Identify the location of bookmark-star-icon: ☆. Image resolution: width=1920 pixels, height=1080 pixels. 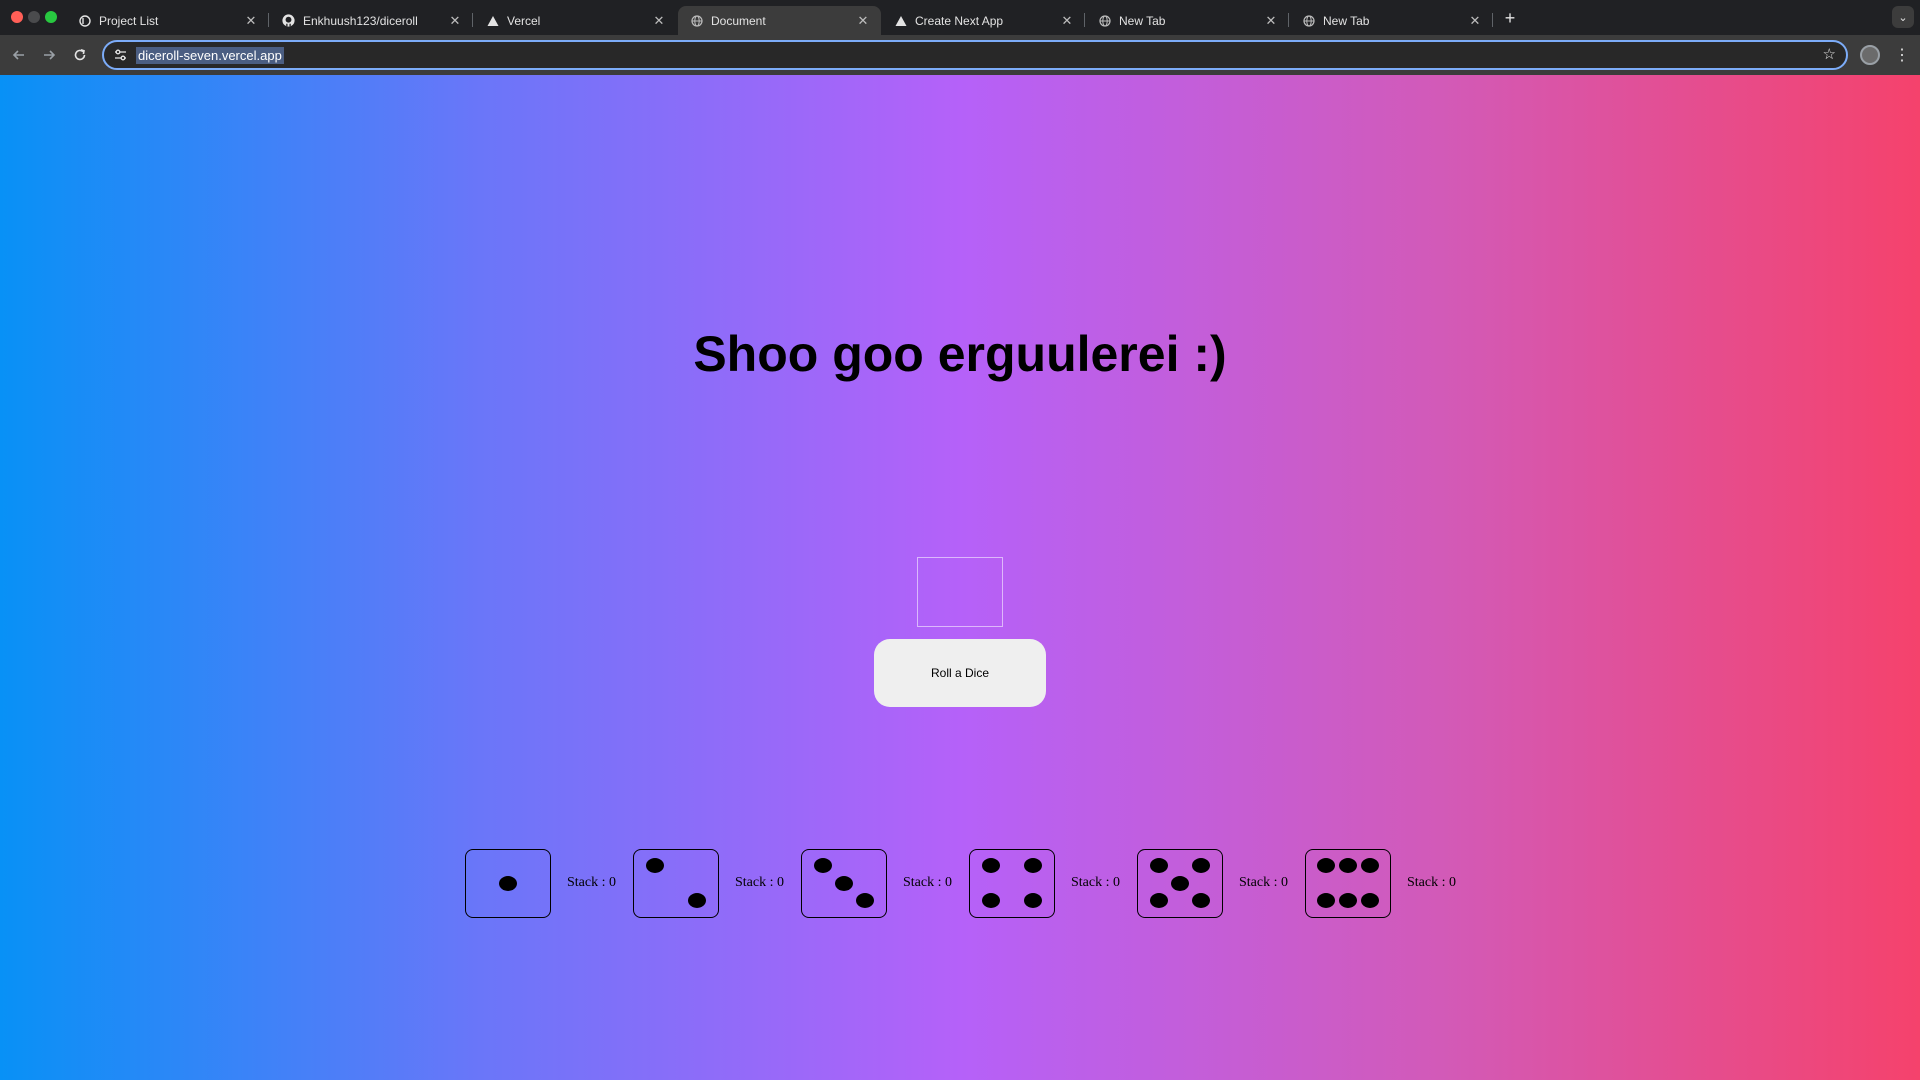
(1829, 54).